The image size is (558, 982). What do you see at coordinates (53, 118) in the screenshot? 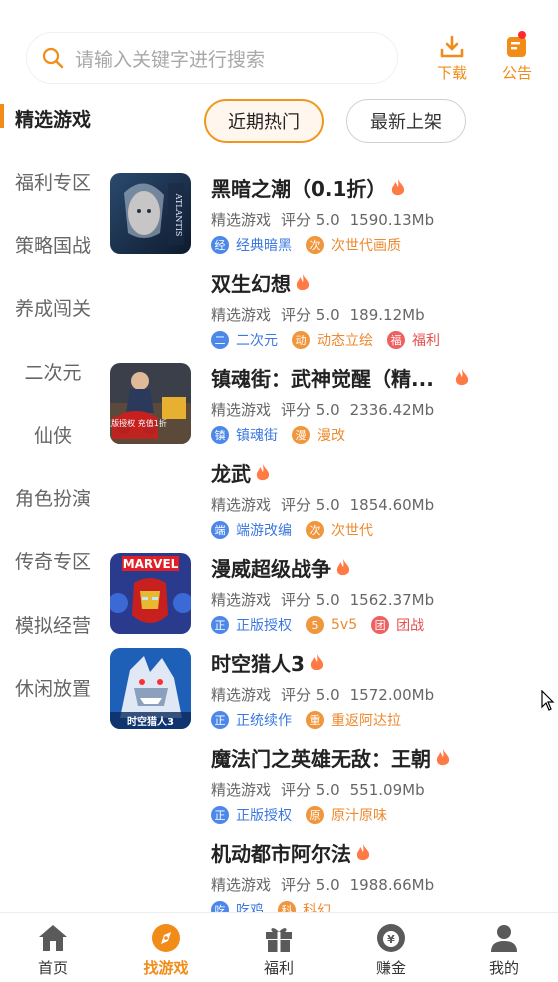
I see `sidebar-item-featured: 精选游戏` at bounding box center [53, 118].